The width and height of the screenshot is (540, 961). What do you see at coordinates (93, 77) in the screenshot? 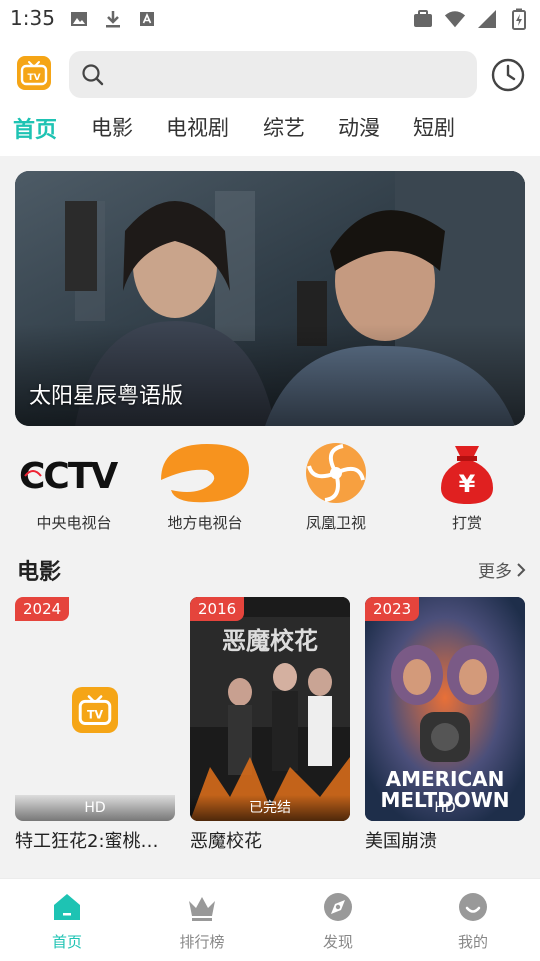
I see `search-icon` at bounding box center [93, 77].